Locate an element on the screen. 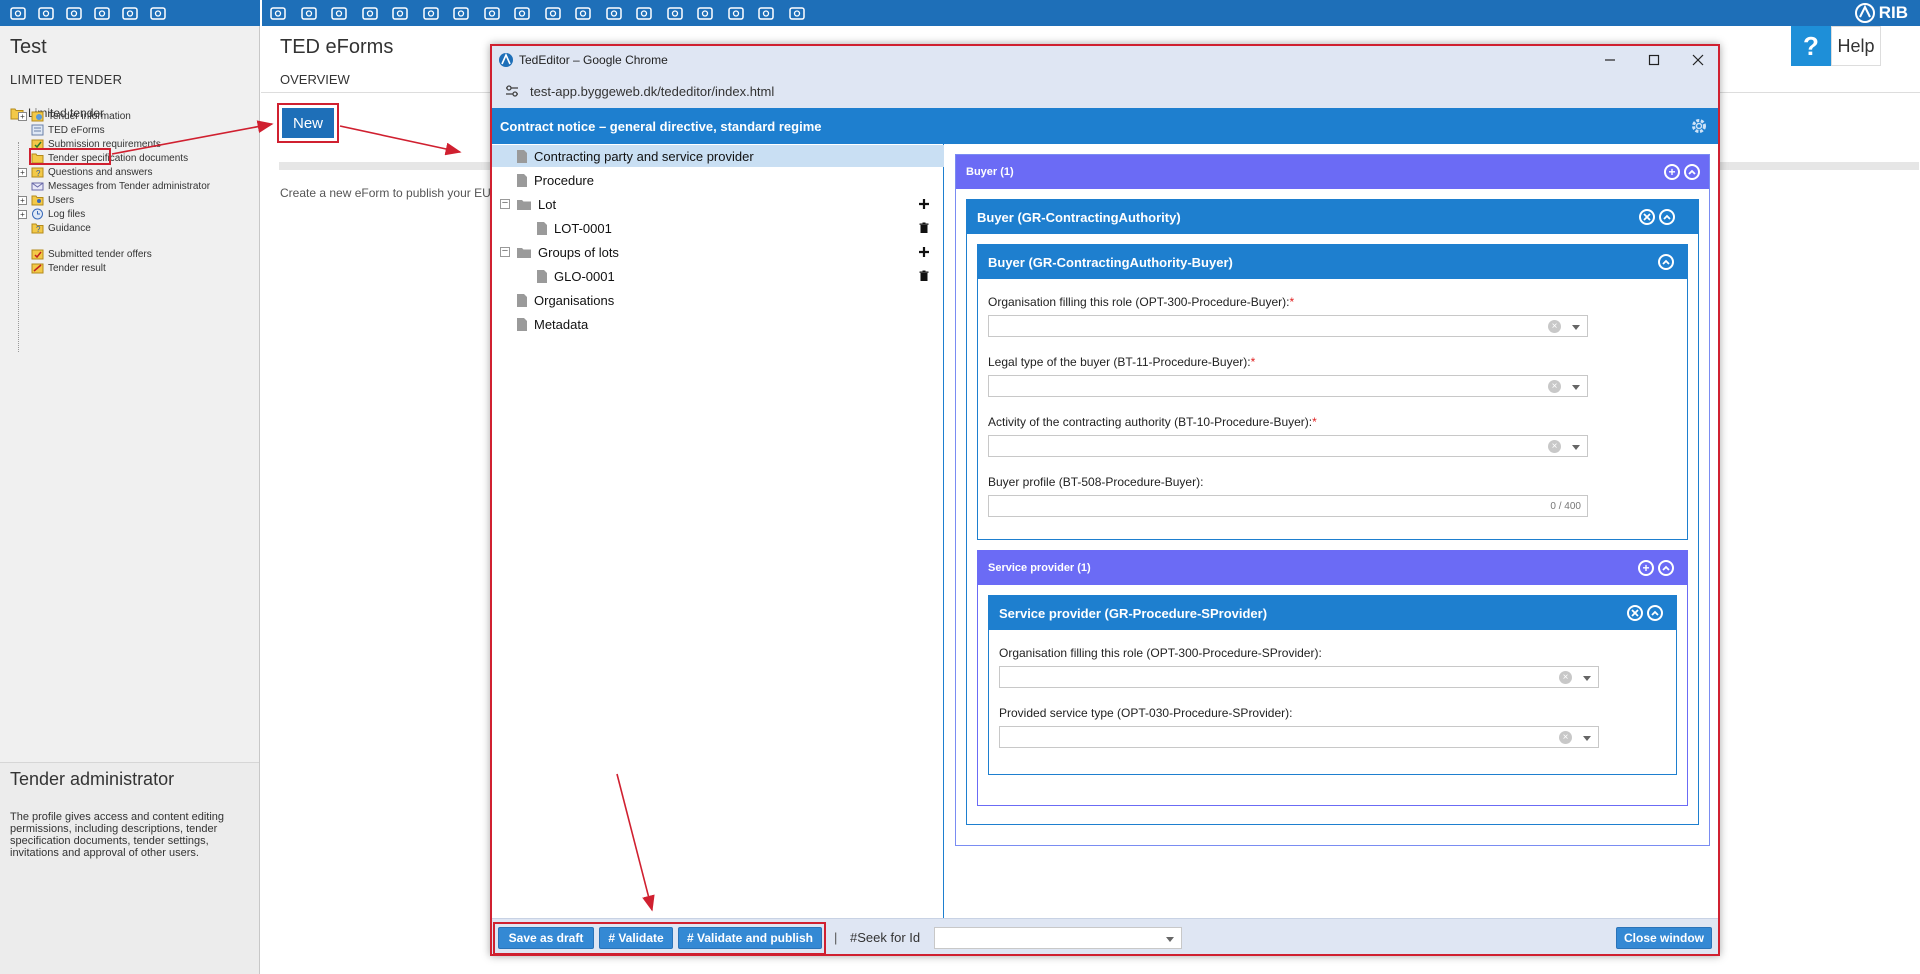 Image resolution: width=1920 pixels, height=974 pixels. tree-item-guidance: ? Guidance is located at coordinates (54, 228).